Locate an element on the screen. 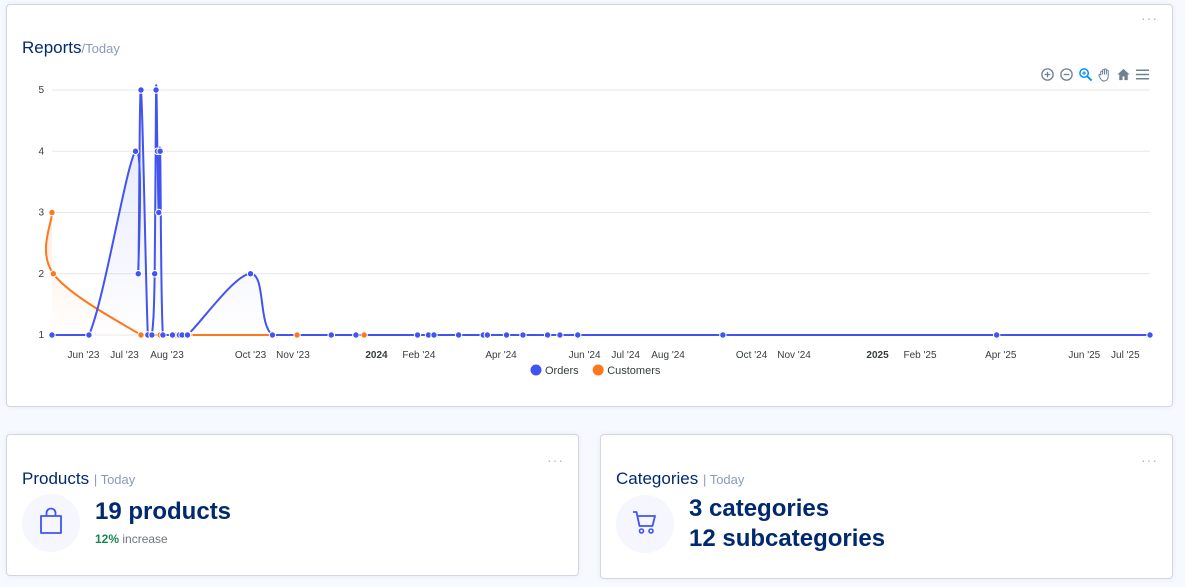 This screenshot has height=587, width=1185. categories-count: 3 categories is located at coordinates (759, 508).